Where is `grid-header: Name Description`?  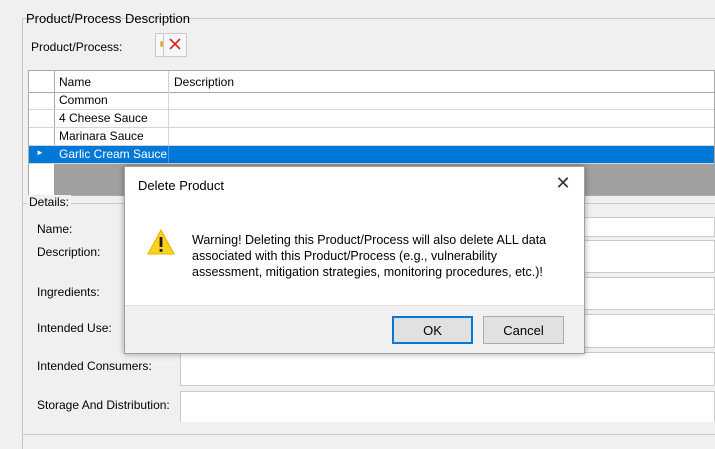 grid-header: Name Description is located at coordinates (371, 82).